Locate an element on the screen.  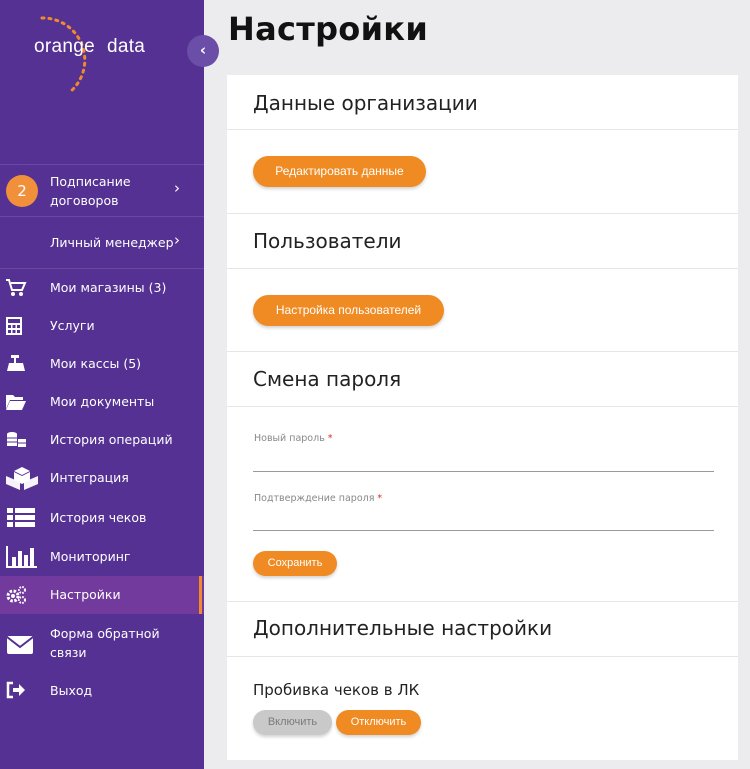
new-password-label: Новый пароль * is located at coordinates (293, 438).